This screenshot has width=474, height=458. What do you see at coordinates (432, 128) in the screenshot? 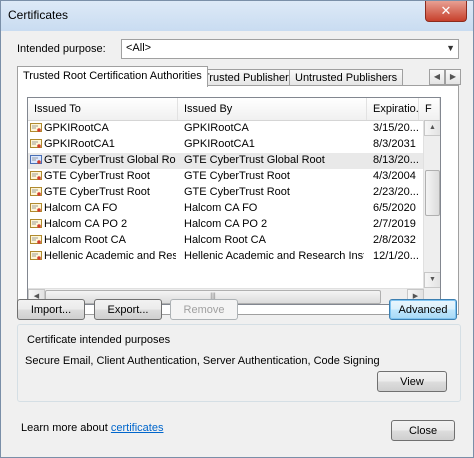
I see `scroll-up-icon: ▲` at bounding box center [432, 128].